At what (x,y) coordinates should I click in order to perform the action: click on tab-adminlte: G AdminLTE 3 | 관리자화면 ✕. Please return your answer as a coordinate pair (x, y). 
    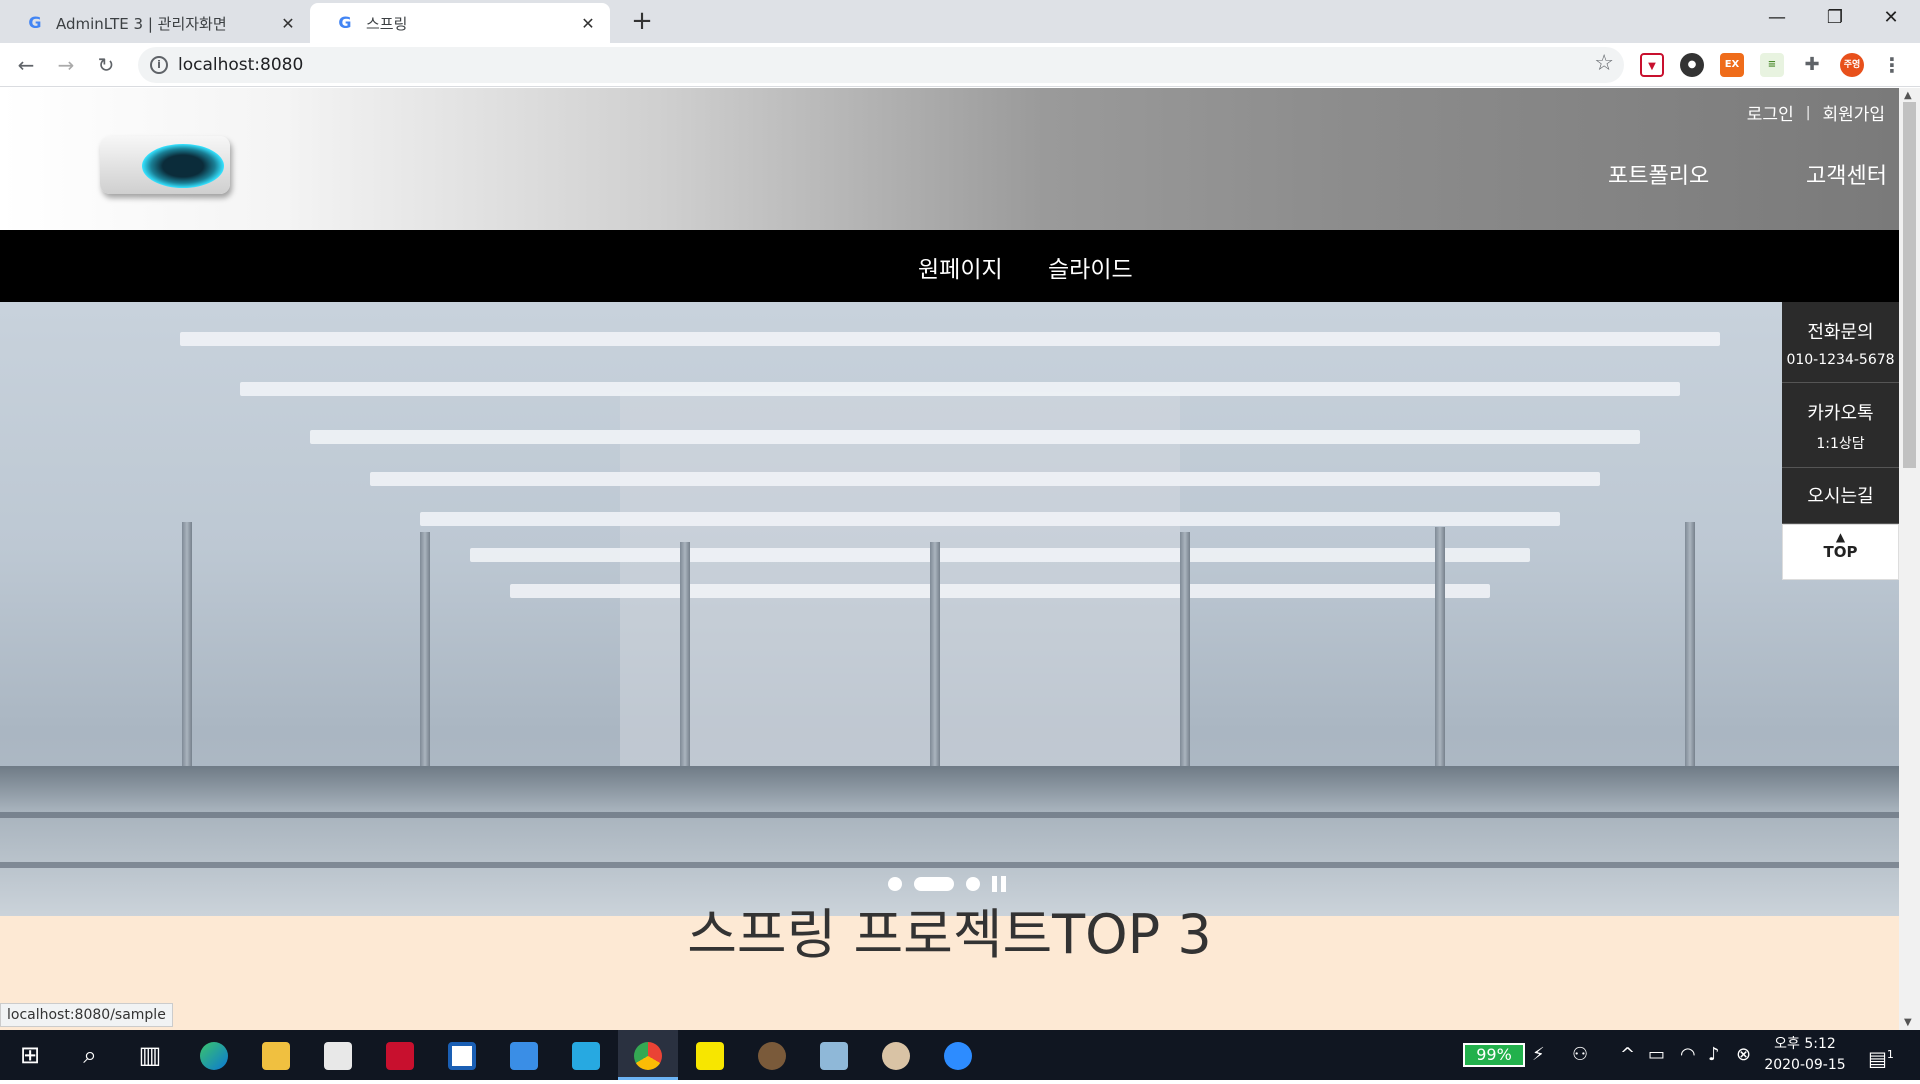
    Looking at the image, I should click on (155, 23).